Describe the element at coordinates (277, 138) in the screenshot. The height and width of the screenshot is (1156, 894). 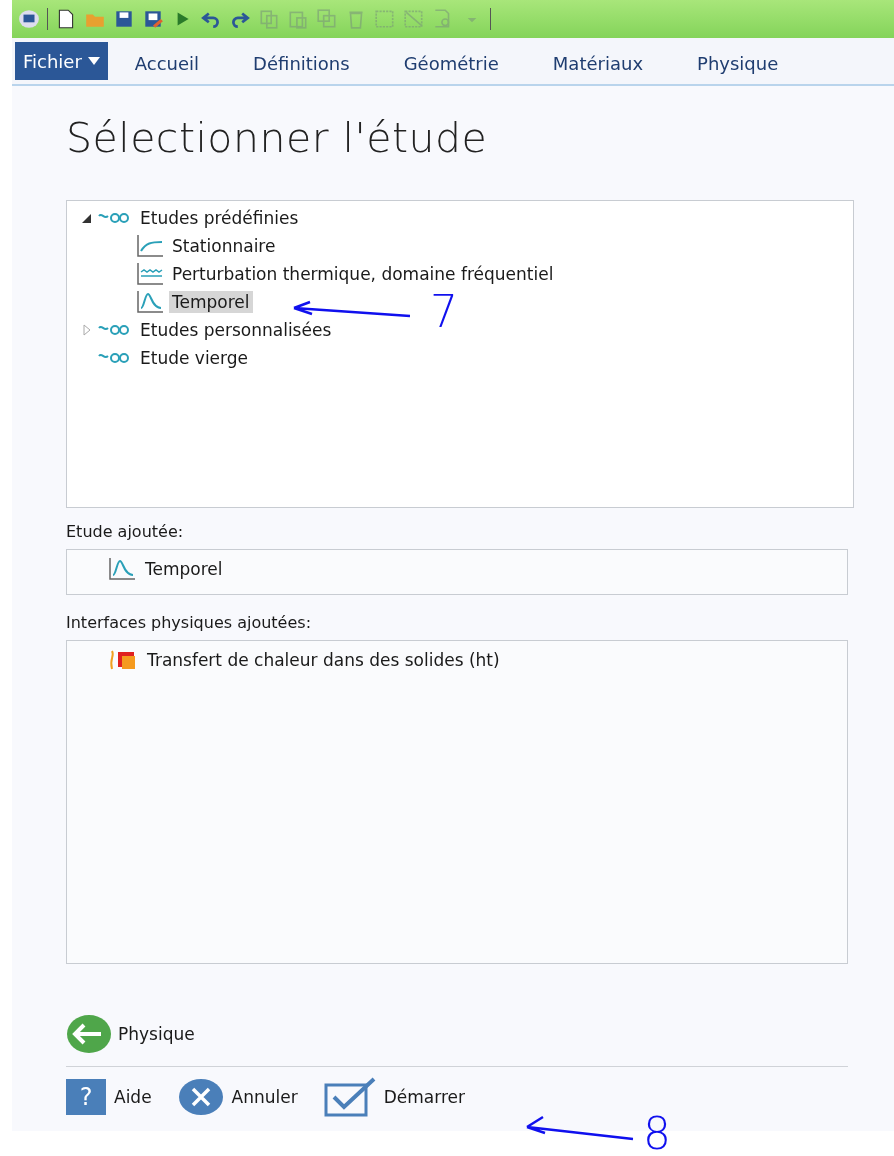
I see `page-title: Sélectionner l'étude` at that location.